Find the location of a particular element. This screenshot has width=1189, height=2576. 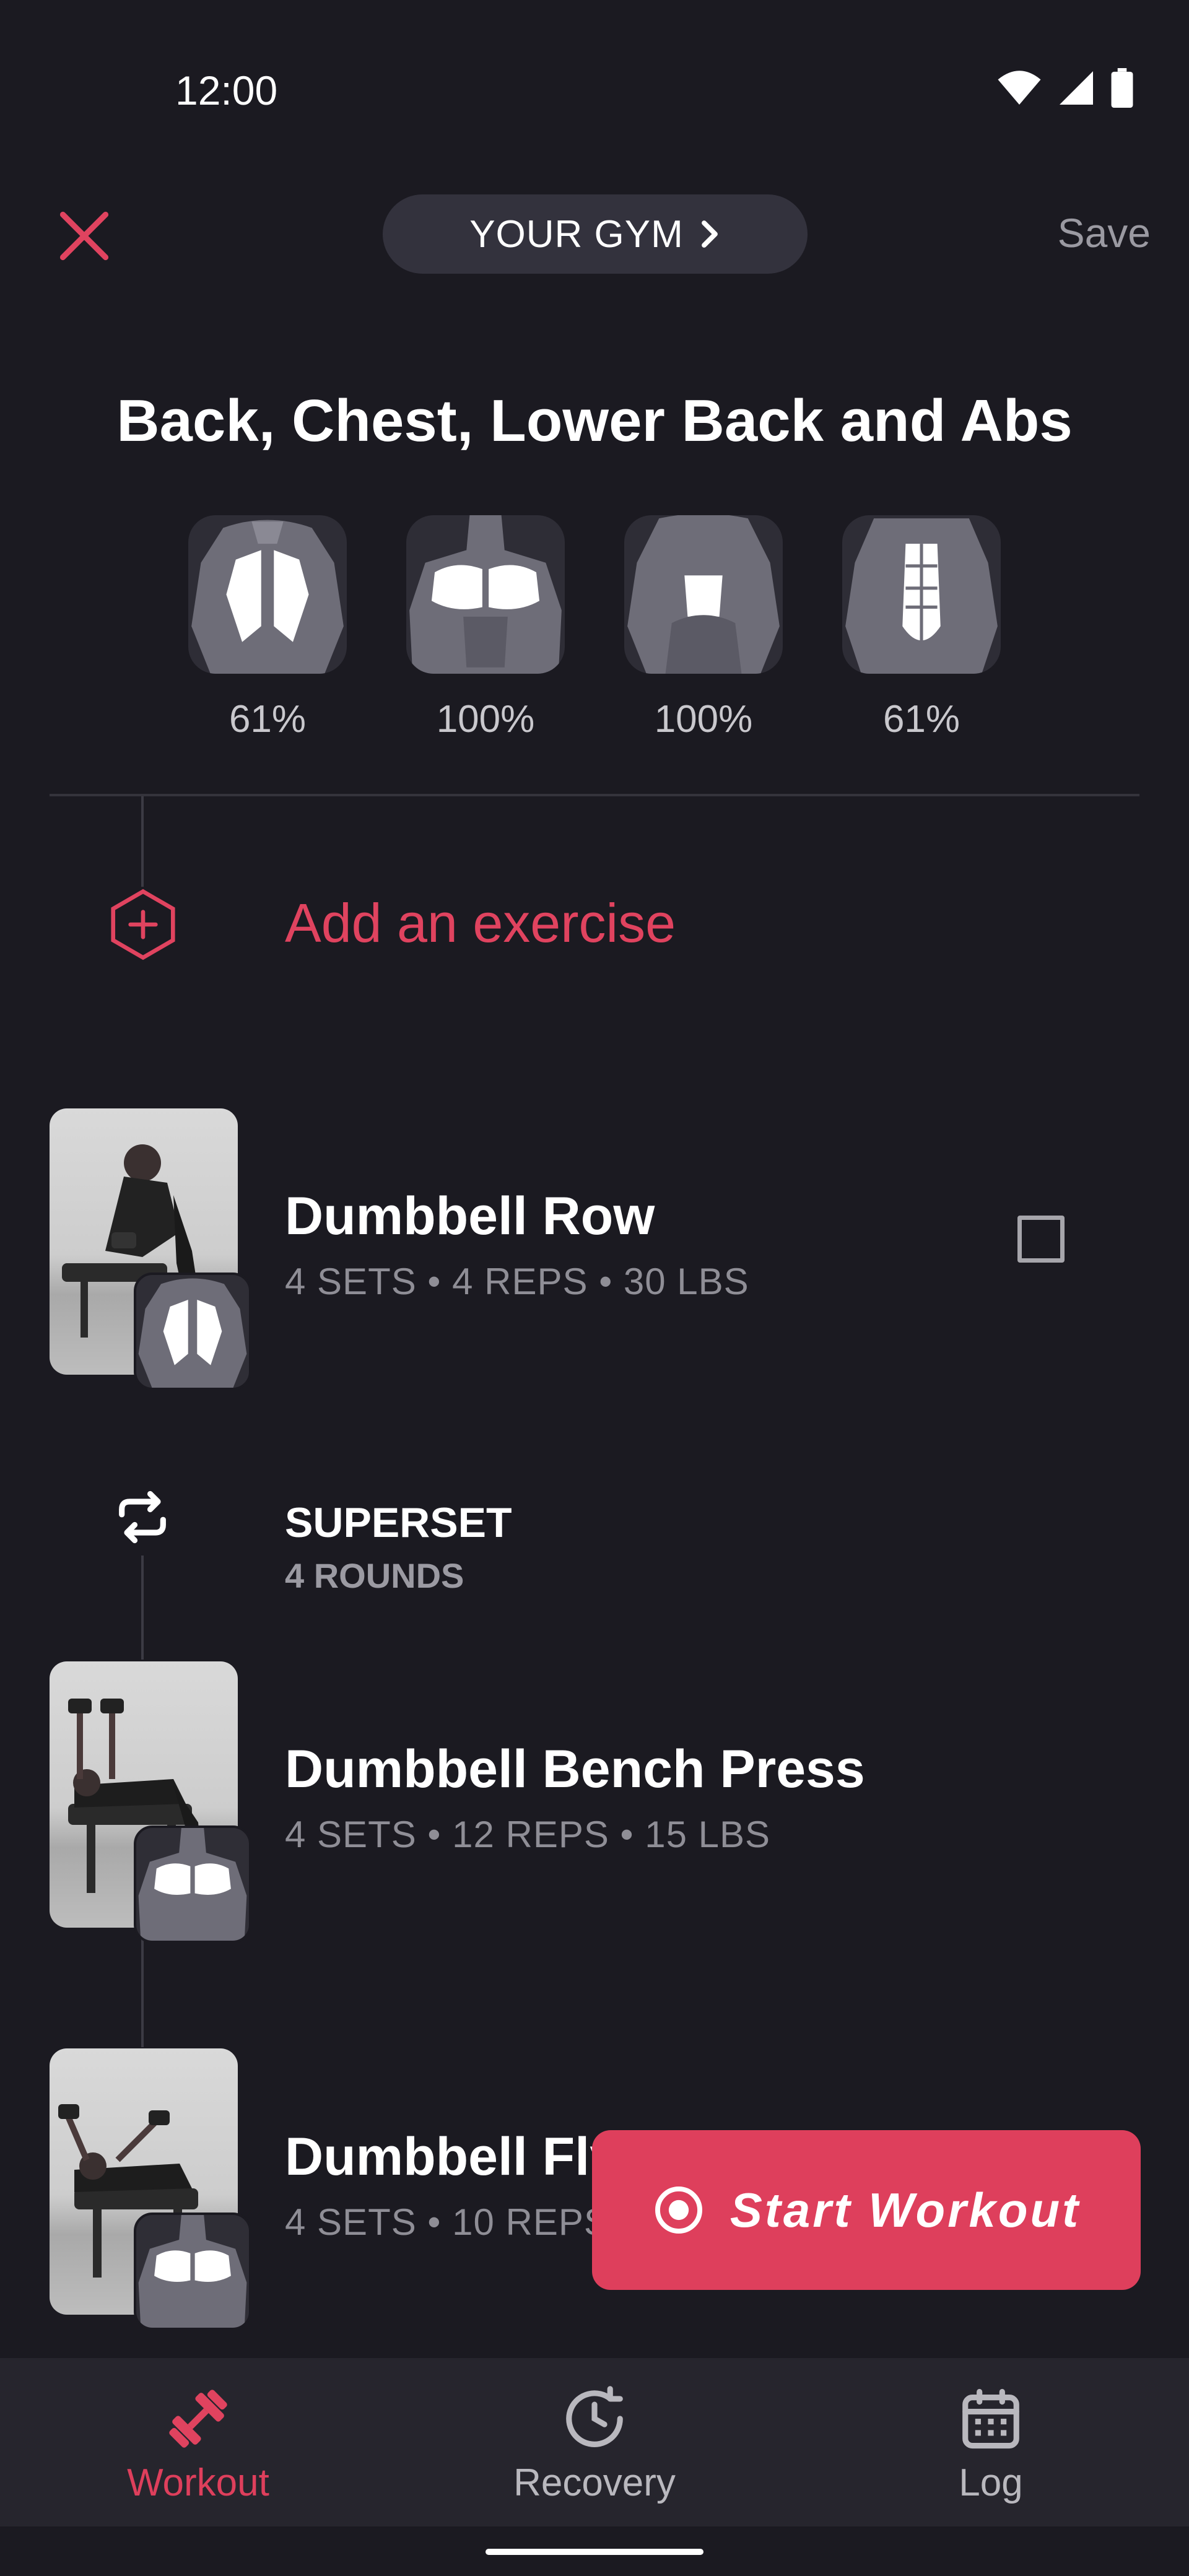

muscle-lower-back: 100% is located at coordinates (703, 628).